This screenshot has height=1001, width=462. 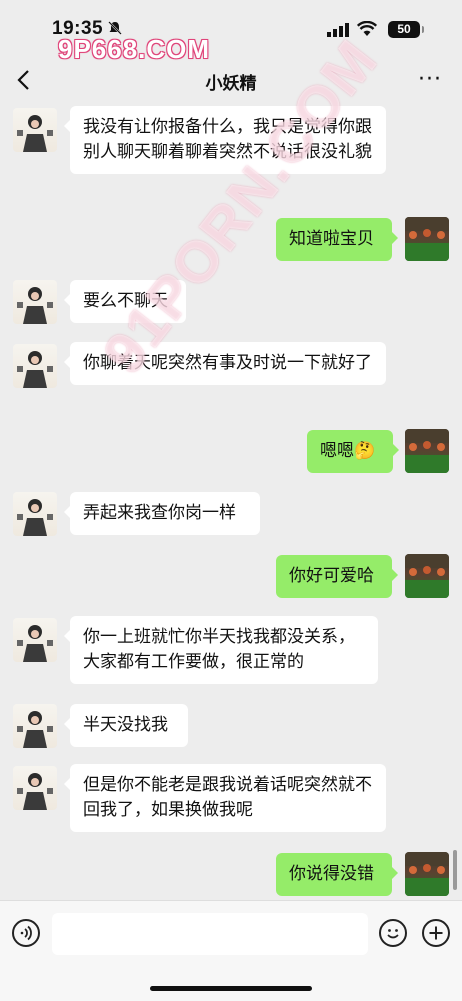 I want to click on message-bubble-received: 你一上班就忙你半天找我都没关系，大家都有工作要做，很正常的, so click(x=221, y=650).